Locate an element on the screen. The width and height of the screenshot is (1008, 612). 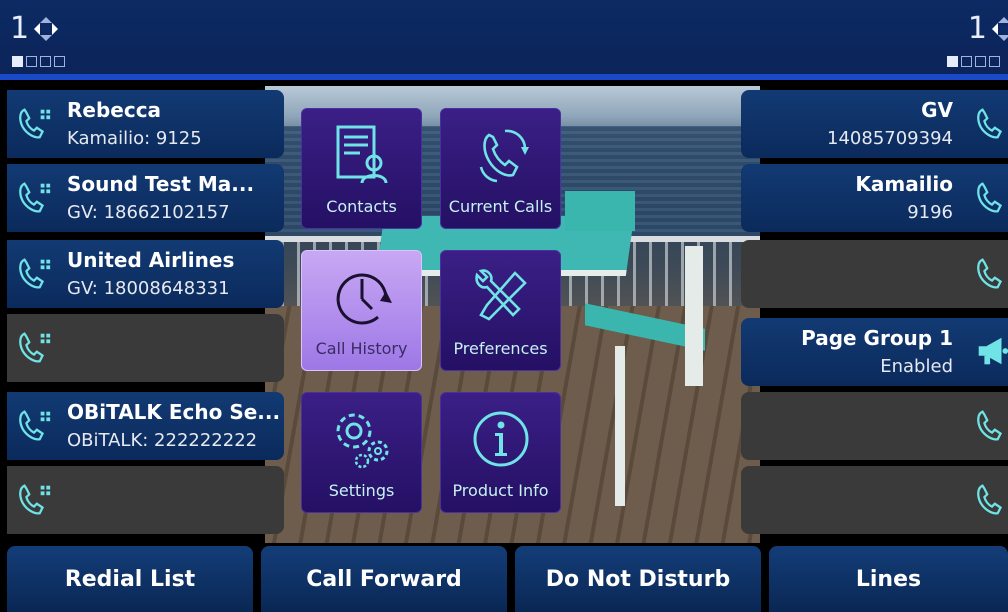
line-key-left-2: Sound Test Ma... GV: 18662102157 is located at coordinates (145, 198).